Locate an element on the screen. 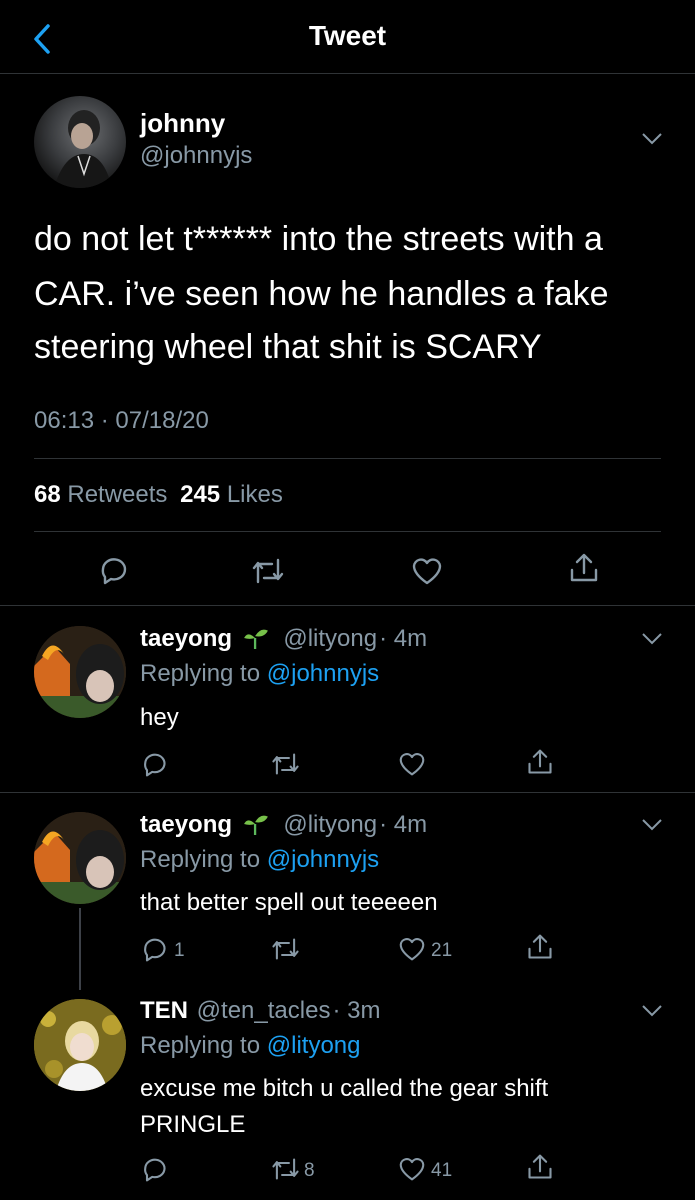  tweet-text-line-2: CAR. i’ve seen how he handles a fake is located at coordinates (321, 294).